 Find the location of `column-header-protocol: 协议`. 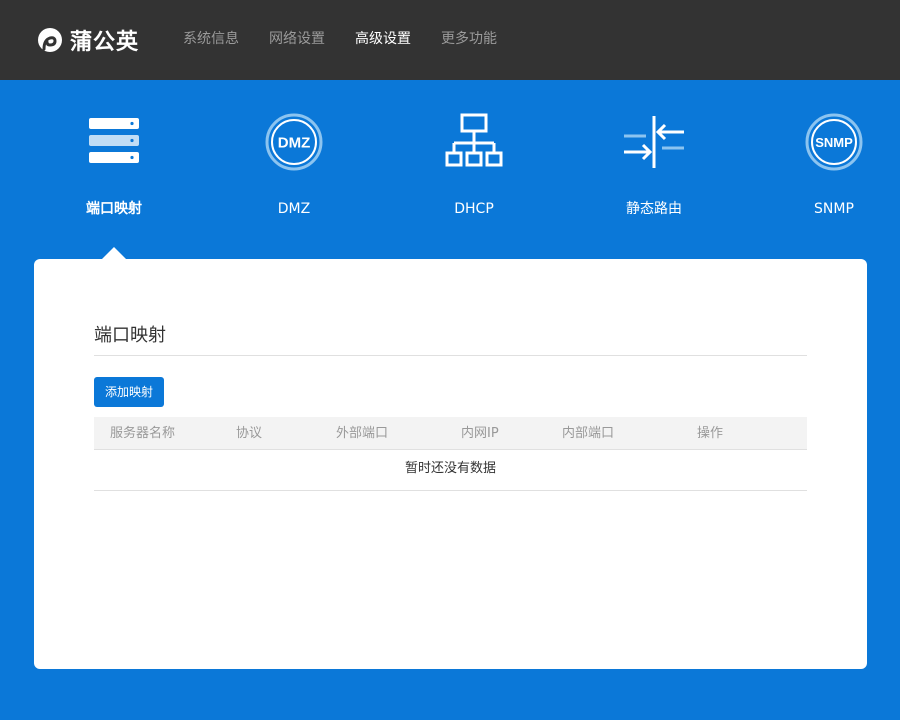

column-header-protocol: 协议 is located at coordinates (249, 433).